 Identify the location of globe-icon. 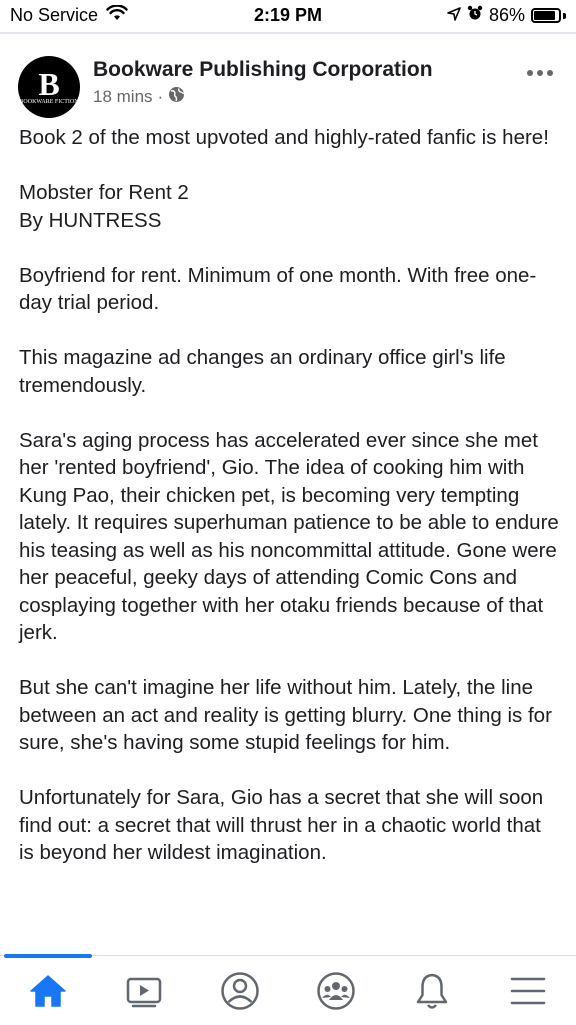
(176, 97).